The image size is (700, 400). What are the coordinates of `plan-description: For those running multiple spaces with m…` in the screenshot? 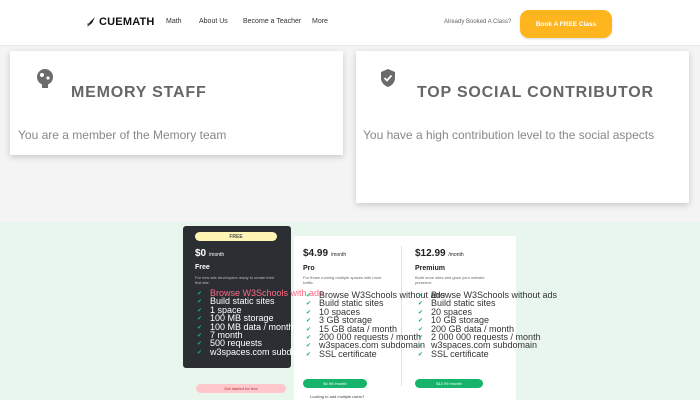 It's located at (342, 280).